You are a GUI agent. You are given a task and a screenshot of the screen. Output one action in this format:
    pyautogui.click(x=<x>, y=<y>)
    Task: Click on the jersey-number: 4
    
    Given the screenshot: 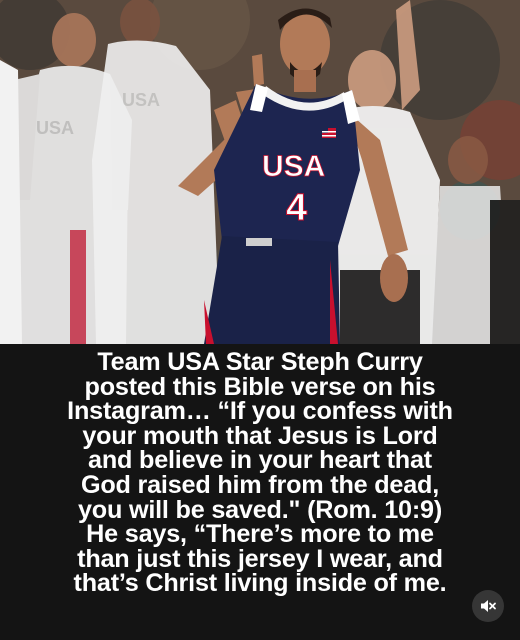 What is the action you would take?
    pyautogui.click(x=296, y=208)
    